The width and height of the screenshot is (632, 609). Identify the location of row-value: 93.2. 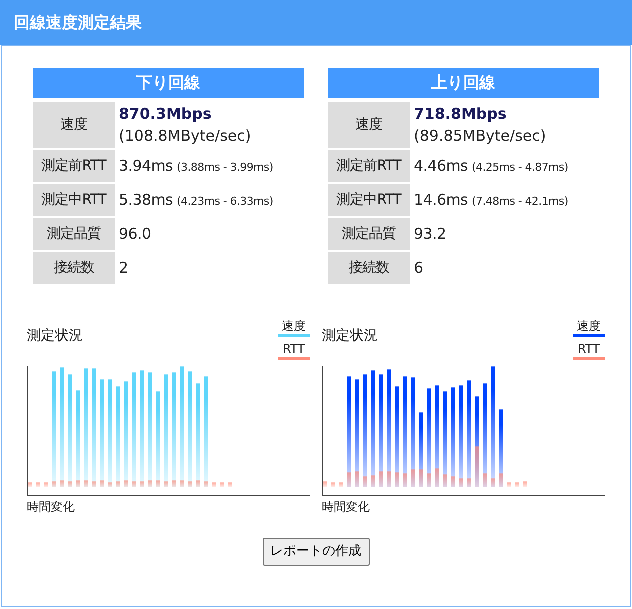
(430, 234).